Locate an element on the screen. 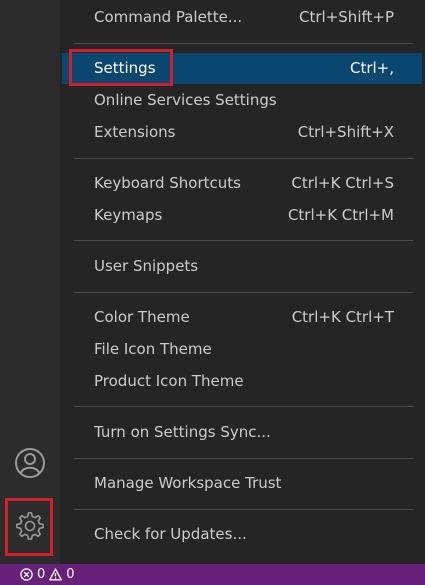  warning-icon is located at coordinates (56, 574).